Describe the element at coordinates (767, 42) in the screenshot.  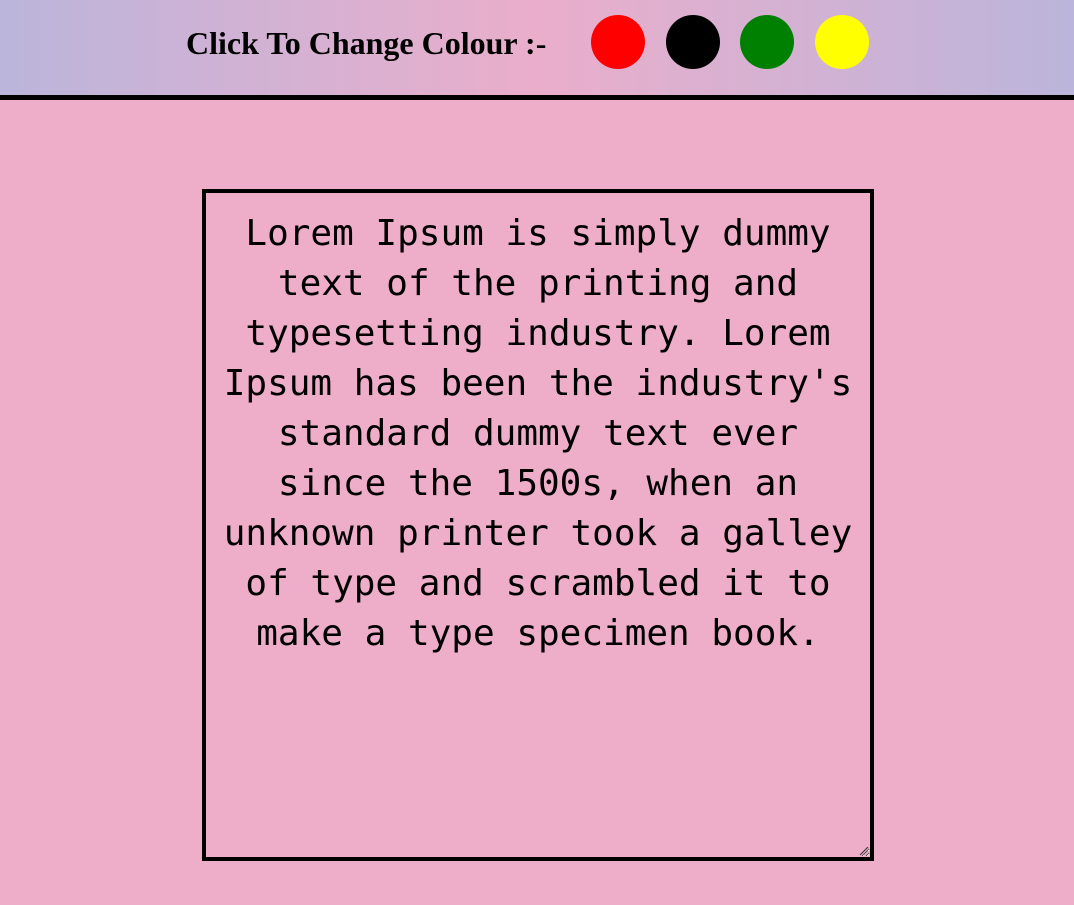
I see `green-swatch-button` at that location.